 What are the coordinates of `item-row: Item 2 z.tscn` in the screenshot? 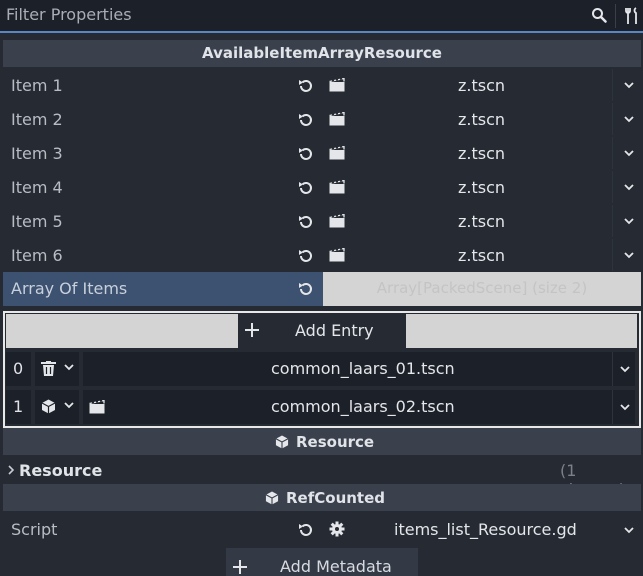 It's located at (321, 119).